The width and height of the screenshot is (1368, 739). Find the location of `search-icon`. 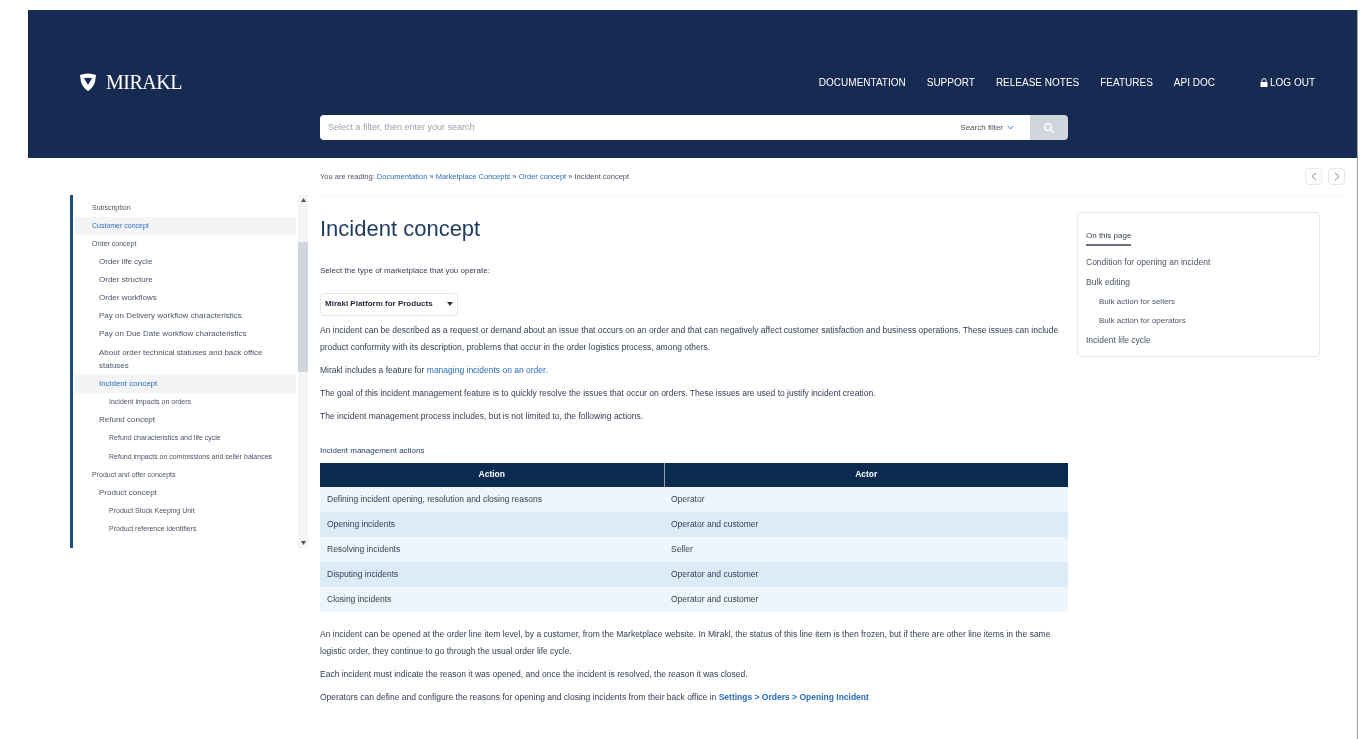

search-icon is located at coordinates (1049, 127).